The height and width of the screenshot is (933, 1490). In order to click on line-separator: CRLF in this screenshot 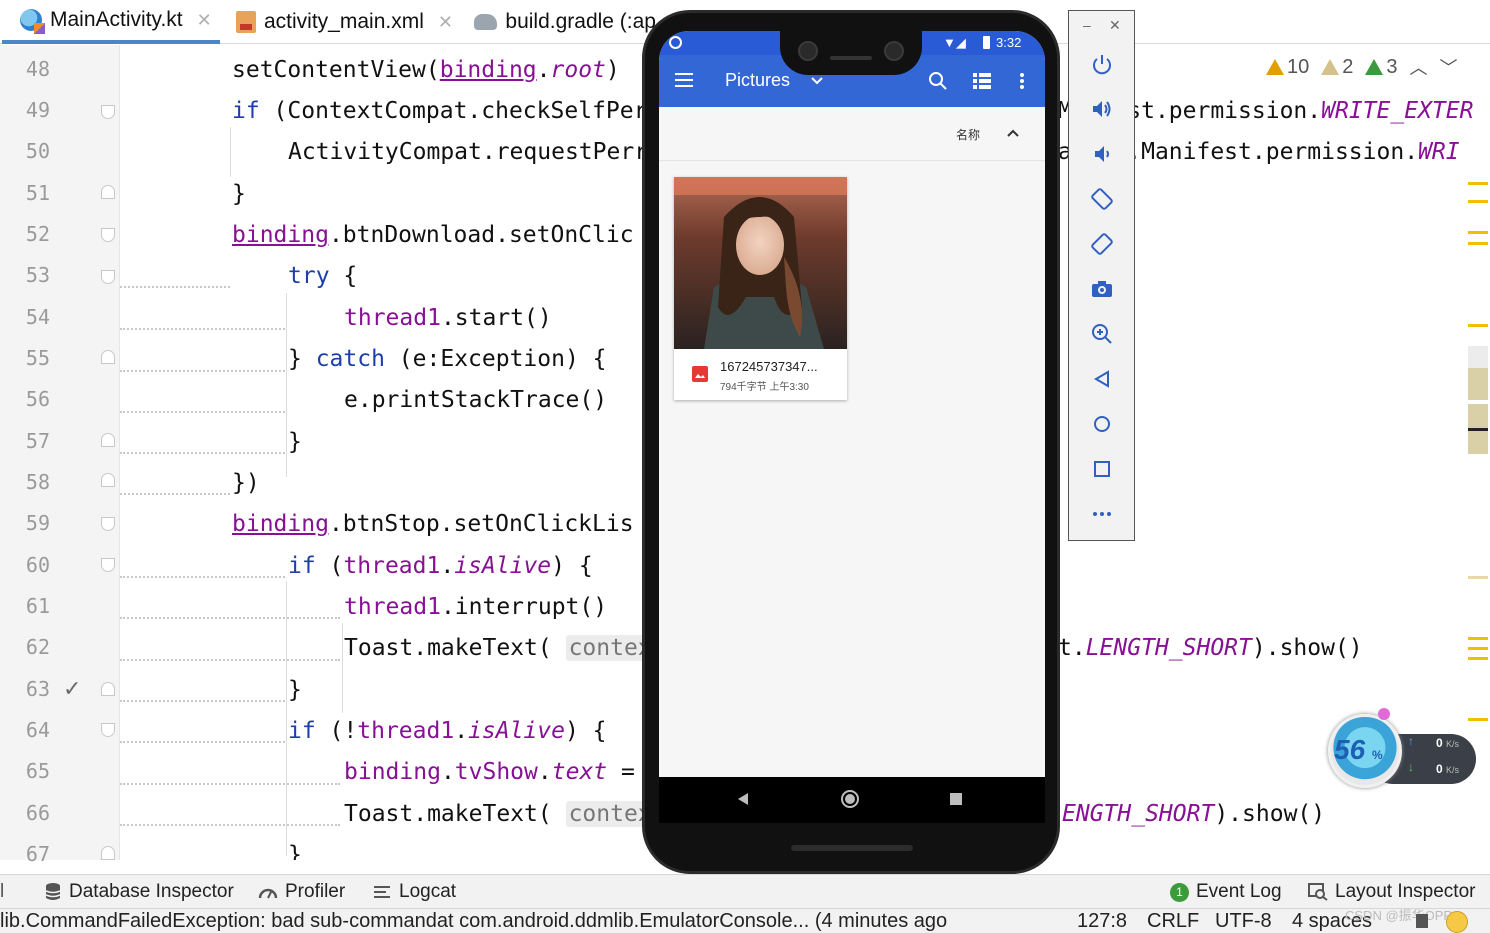, I will do `click(1173, 921)`.